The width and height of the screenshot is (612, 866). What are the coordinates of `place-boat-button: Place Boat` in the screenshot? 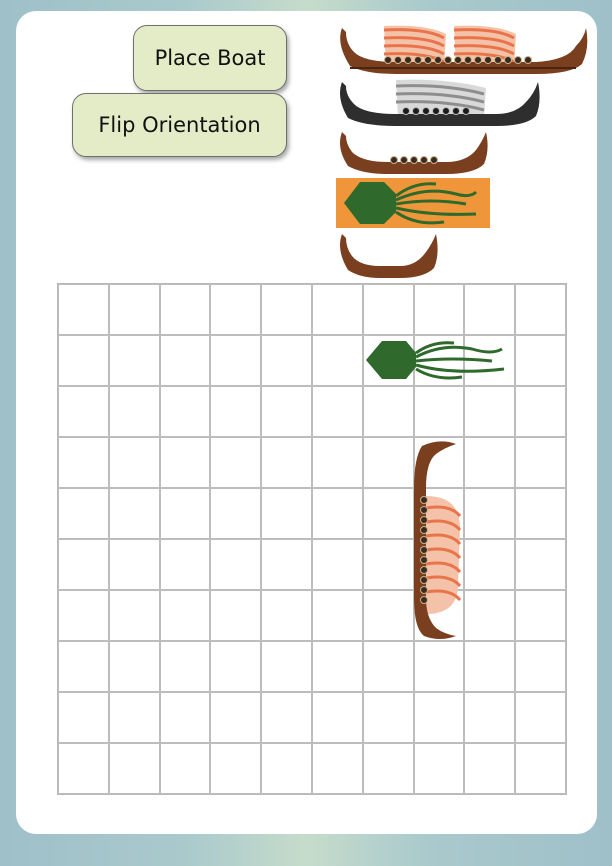 It's located at (210, 58).